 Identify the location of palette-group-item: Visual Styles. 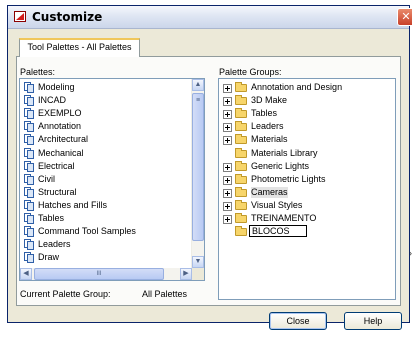
(307, 205).